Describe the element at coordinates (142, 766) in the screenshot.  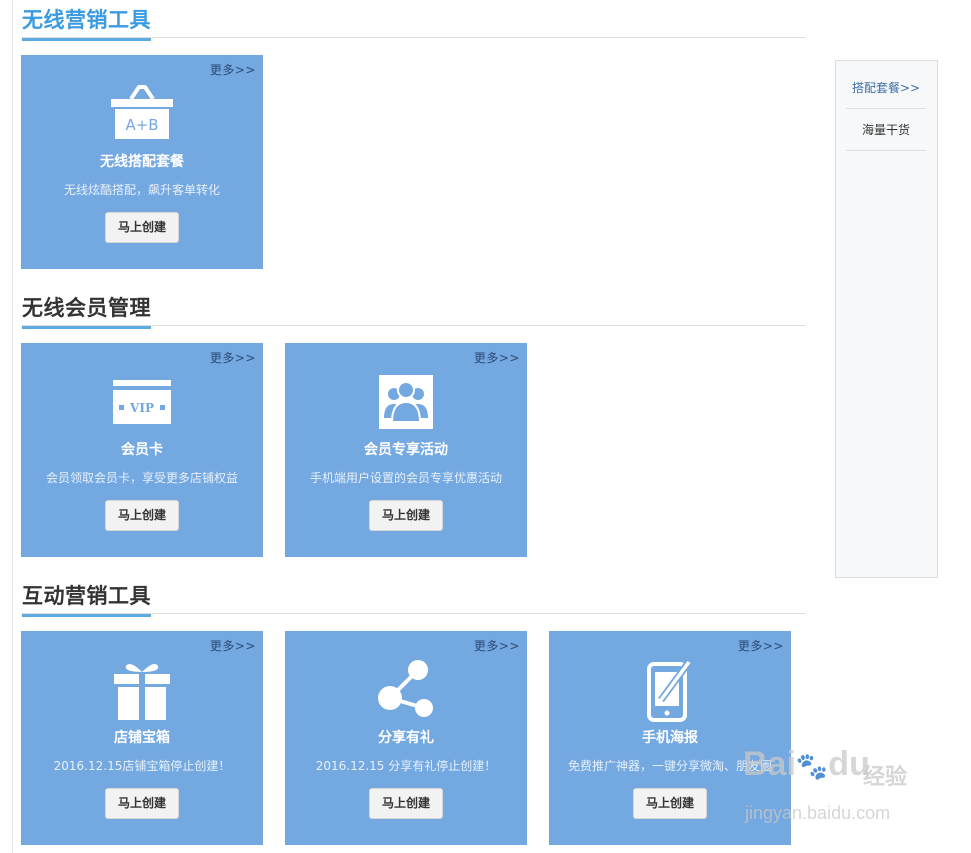
I see `card-description: 2016.12.15店铺宝箱停止创建！` at that location.